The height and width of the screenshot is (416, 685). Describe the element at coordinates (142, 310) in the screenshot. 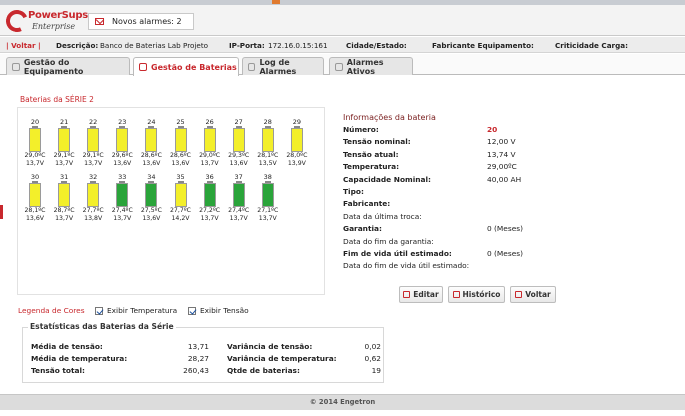

I see `checkbox-temperatura-label: Exibir Temperatura` at that location.